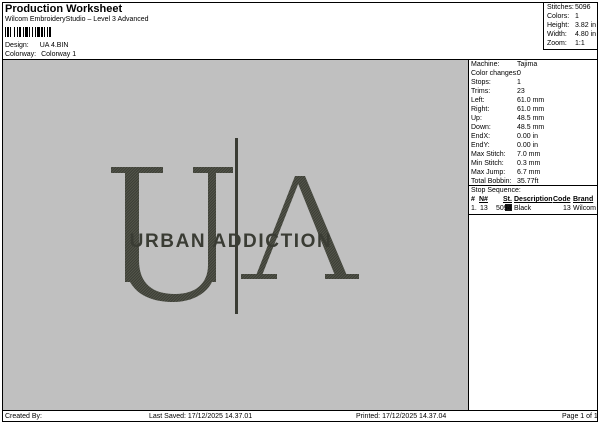 This screenshot has width=600, height=424. I want to click on color-changes-label: Color changes:, so click(495, 73).